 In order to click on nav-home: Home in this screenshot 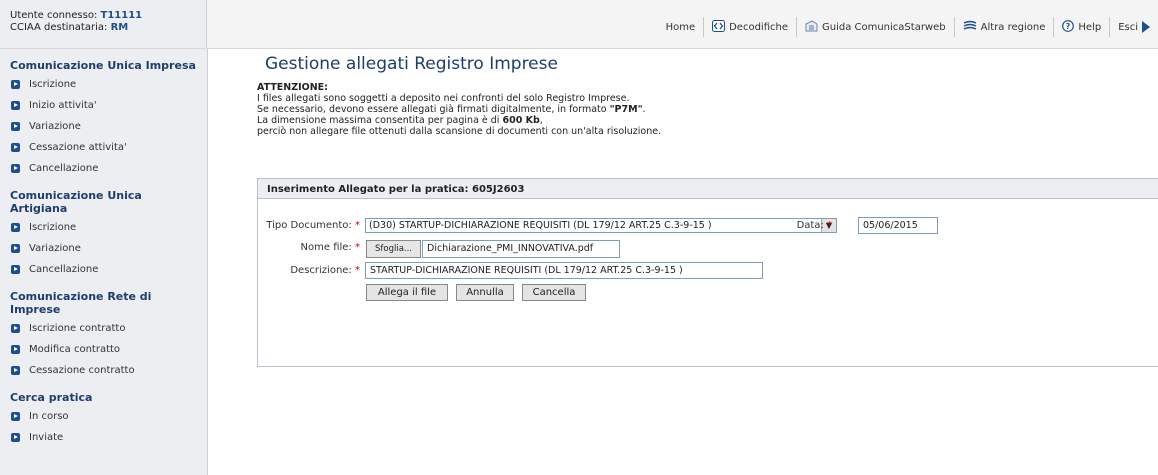, I will do `click(681, 27)`.